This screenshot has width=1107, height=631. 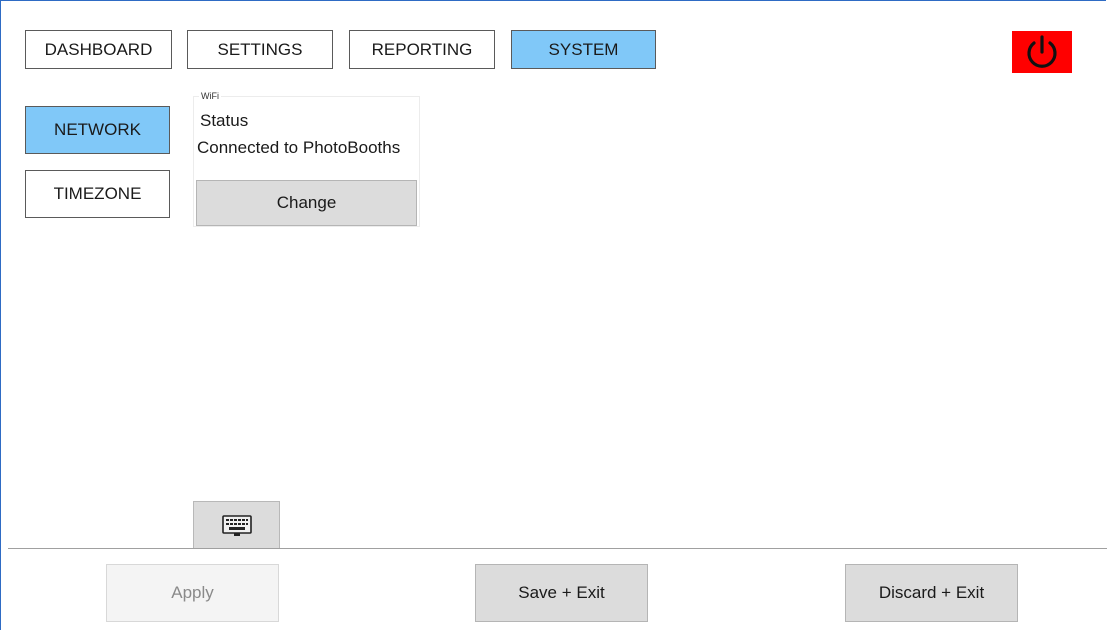 I want to click on tab-settings: SETTINGS, so click(x=260, y=49).